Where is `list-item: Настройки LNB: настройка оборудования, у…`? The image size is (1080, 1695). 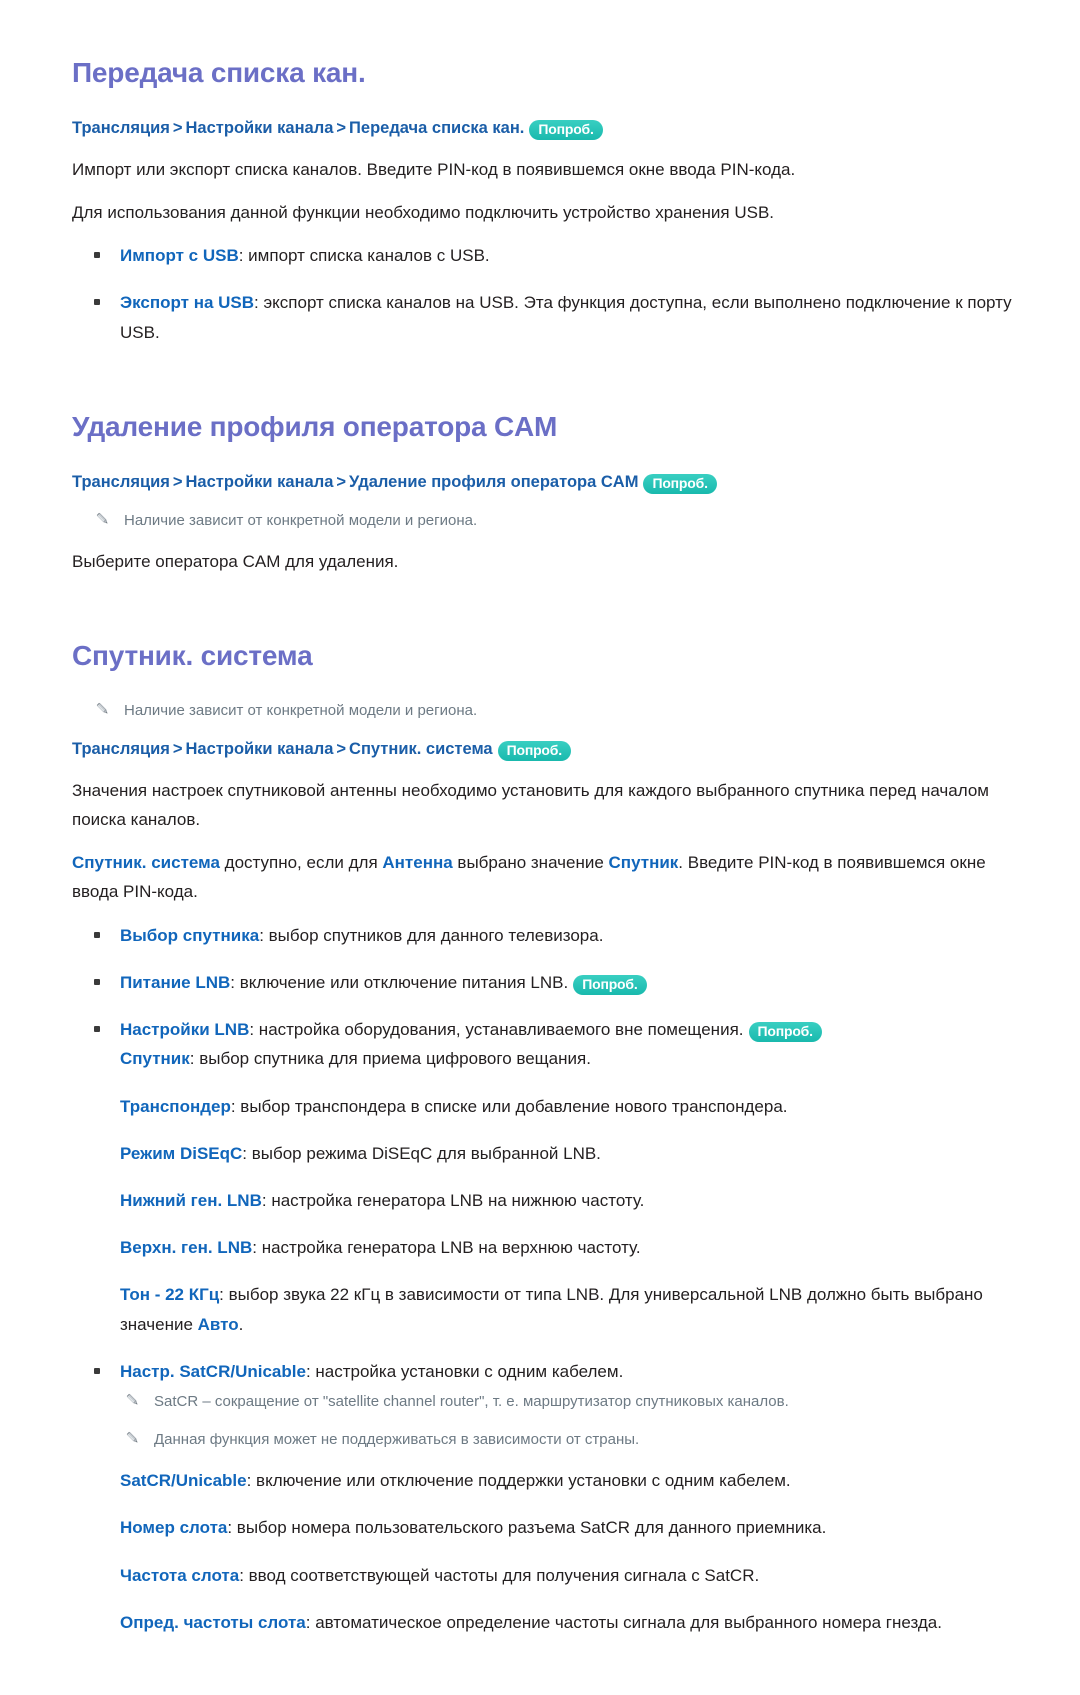
list-item: Настройки LNB: настройка оборудования, у… is located at coordinates (546, 1029).